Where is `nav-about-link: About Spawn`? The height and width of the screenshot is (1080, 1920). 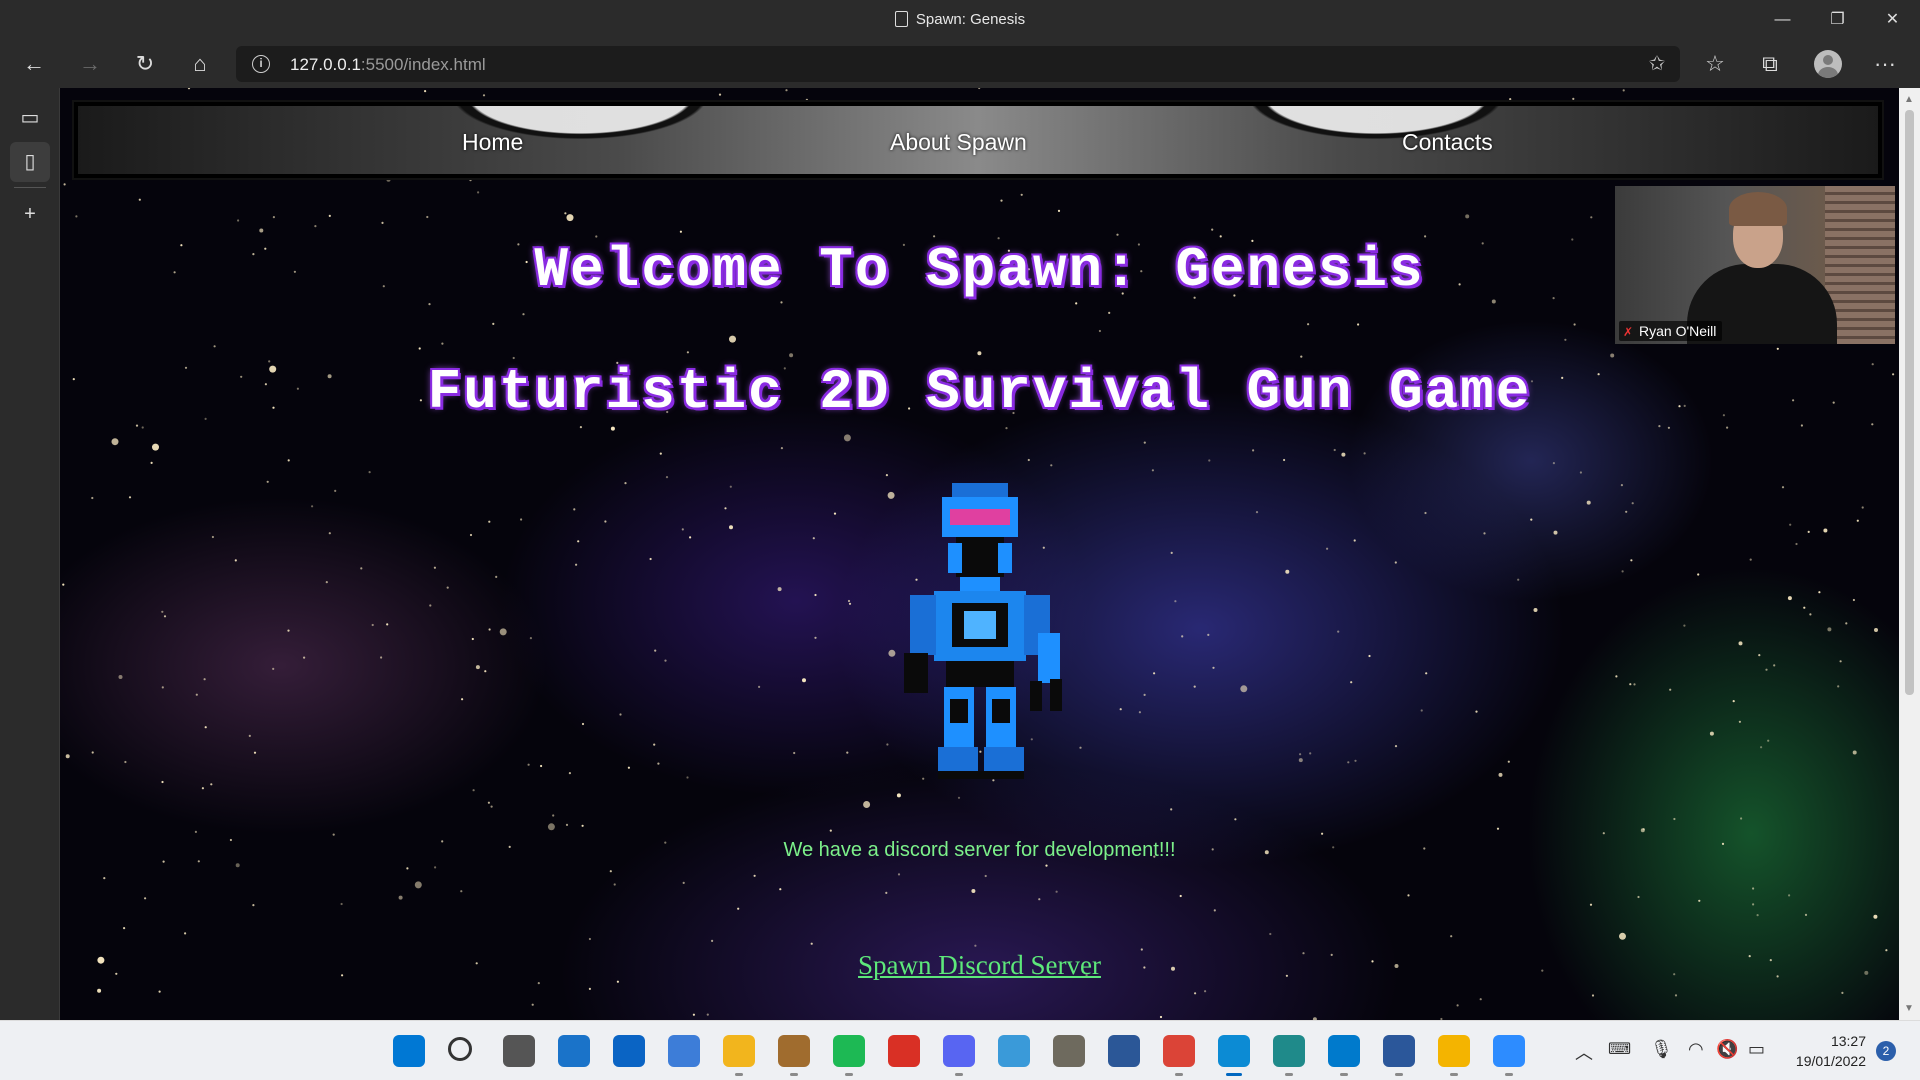 nav-about-link: About Spawn is located at coordinates (958, 142).